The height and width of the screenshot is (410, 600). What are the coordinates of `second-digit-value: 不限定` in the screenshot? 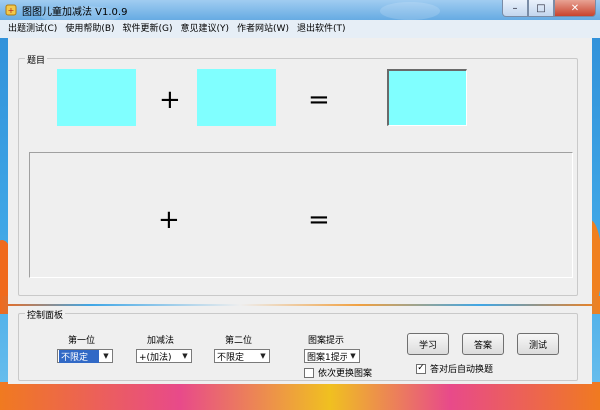 It's located at (231, 357).